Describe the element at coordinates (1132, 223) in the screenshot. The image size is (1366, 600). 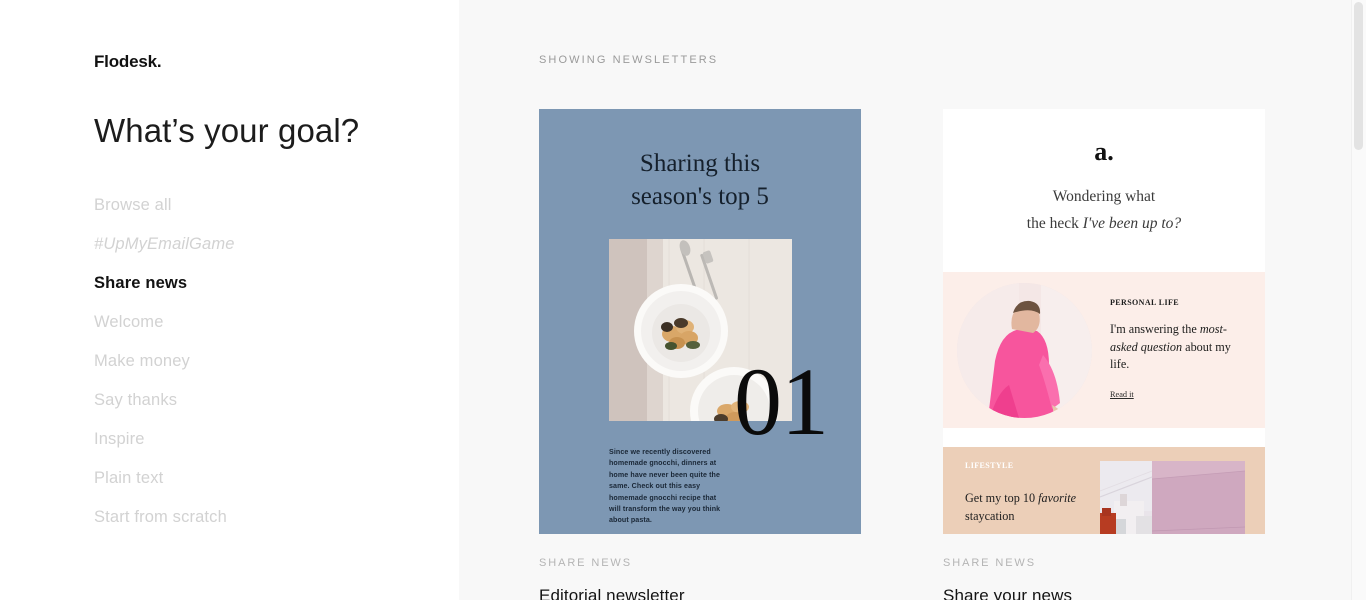
I see `share-subheadline-line2-italic: I've been up to?` at that location.